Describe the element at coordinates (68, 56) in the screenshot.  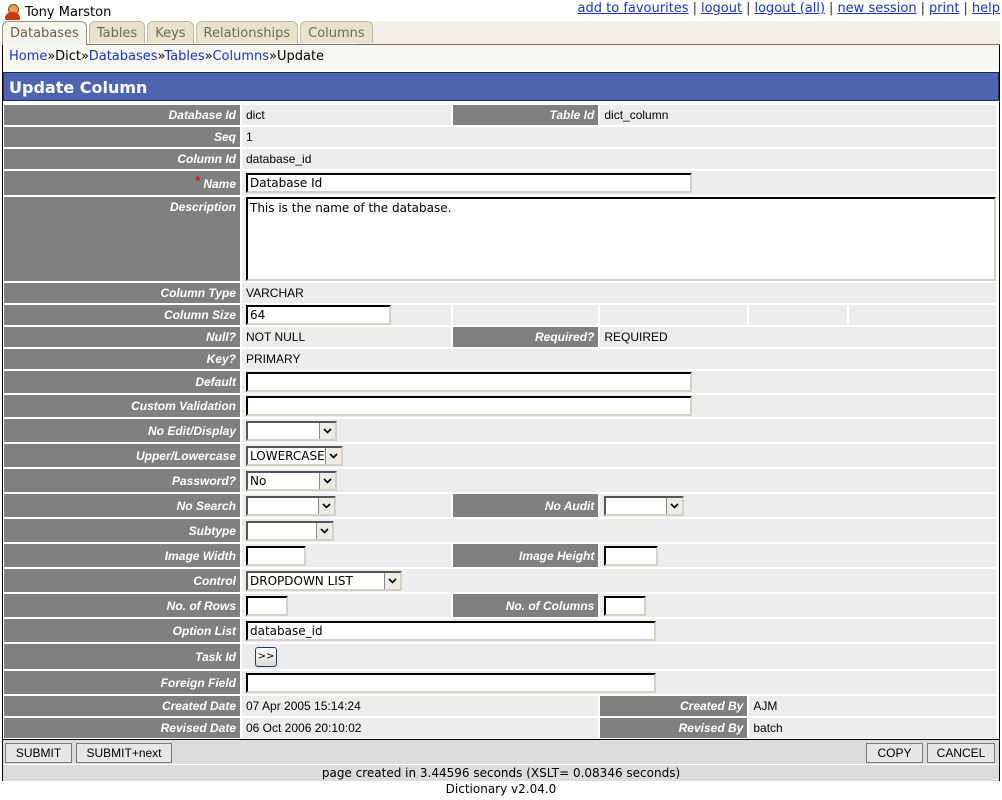
I see `breadcrumb-dict: Dict` at that location.